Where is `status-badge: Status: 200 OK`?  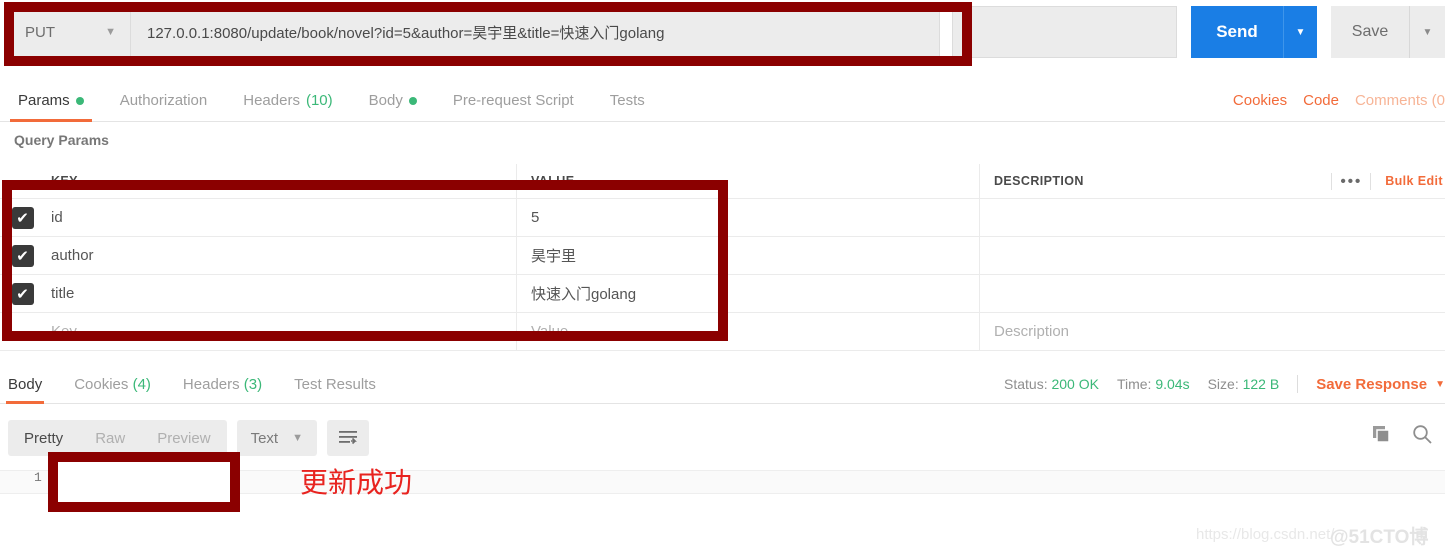
status-badge: Status: 200 OK is located at coordinates (1051, 384).